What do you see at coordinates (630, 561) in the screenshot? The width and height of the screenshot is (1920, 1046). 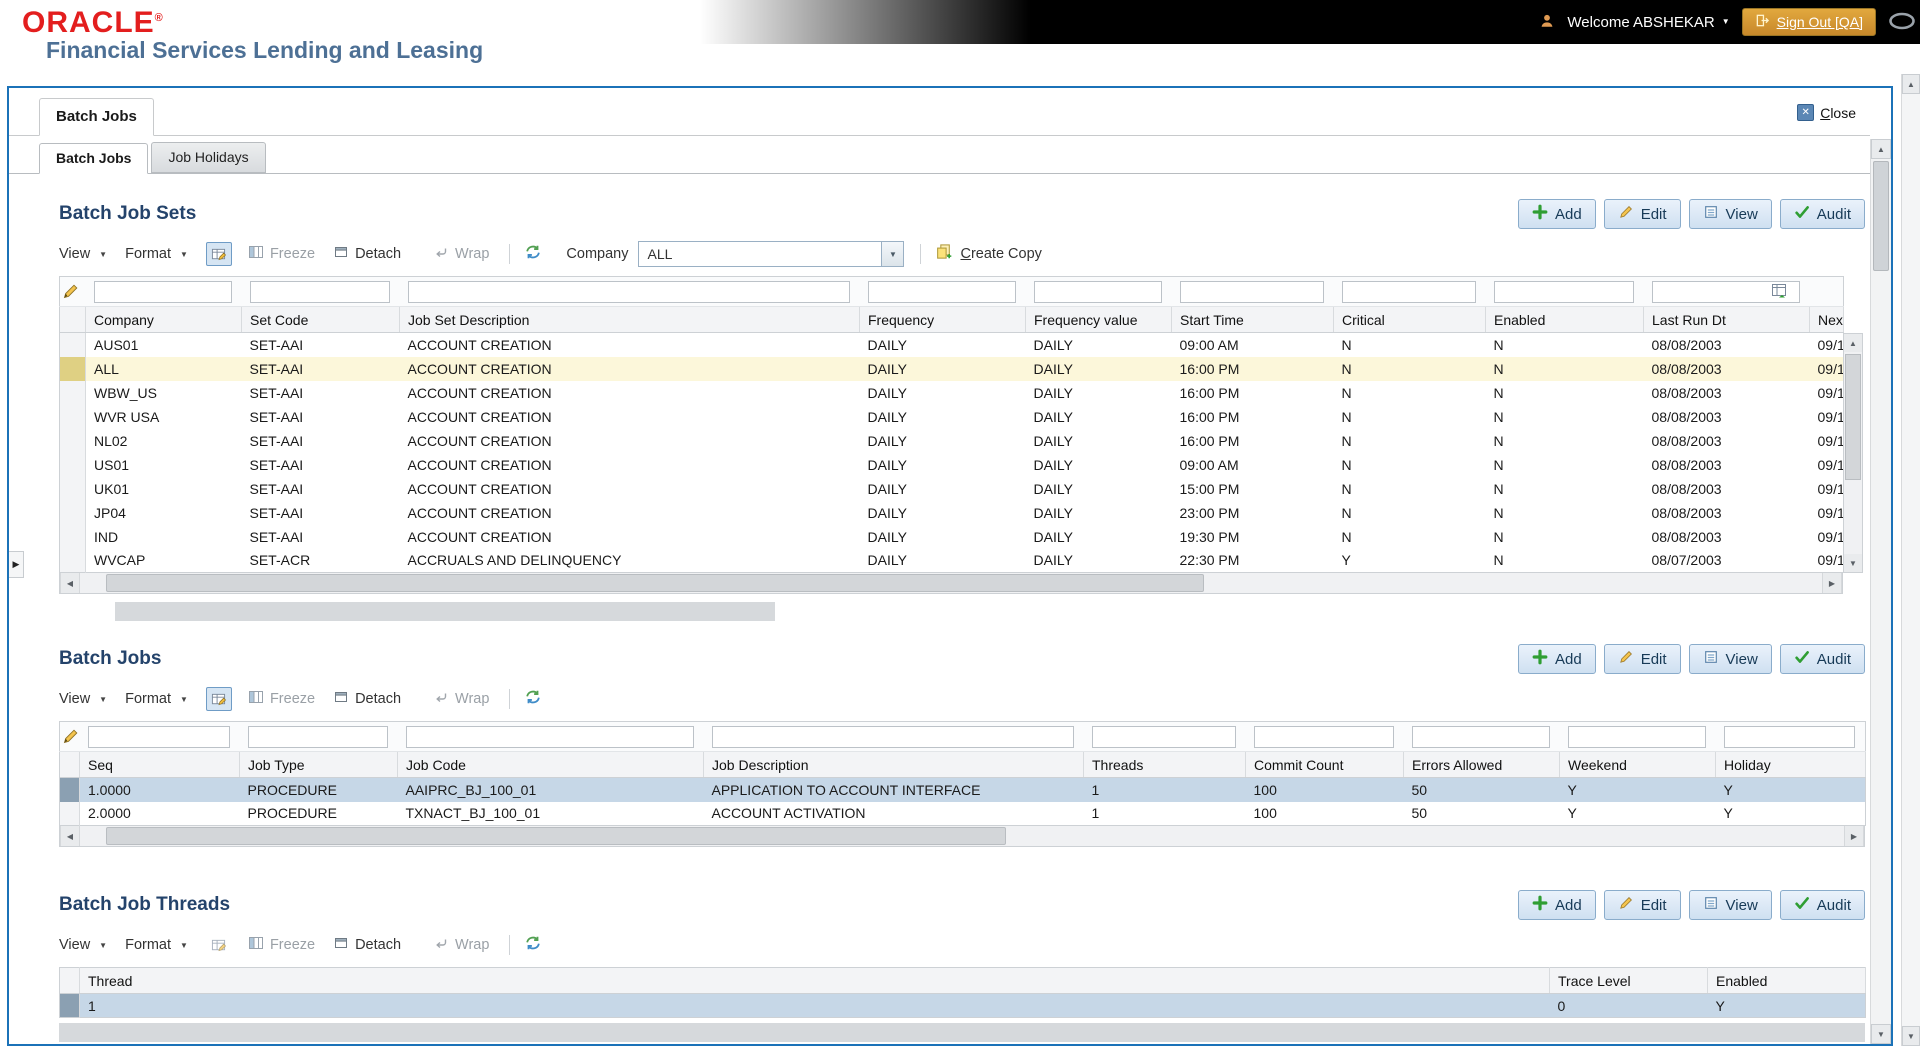 I see `cell: ACCRUALS AND DELINQUENCY` at bounding box center [630, 561].